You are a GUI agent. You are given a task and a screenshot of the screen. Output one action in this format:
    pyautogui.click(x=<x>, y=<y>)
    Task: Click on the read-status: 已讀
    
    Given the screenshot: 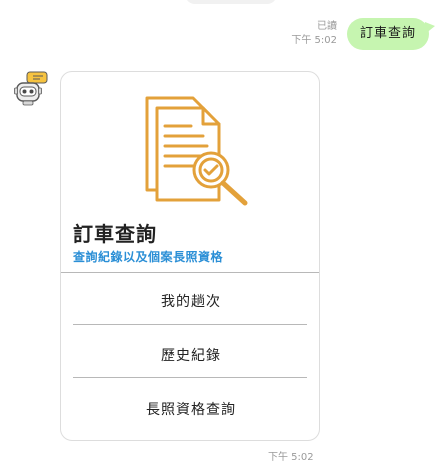 What is the action you would take?
    pyautogui.click(x=327, y=26)
    